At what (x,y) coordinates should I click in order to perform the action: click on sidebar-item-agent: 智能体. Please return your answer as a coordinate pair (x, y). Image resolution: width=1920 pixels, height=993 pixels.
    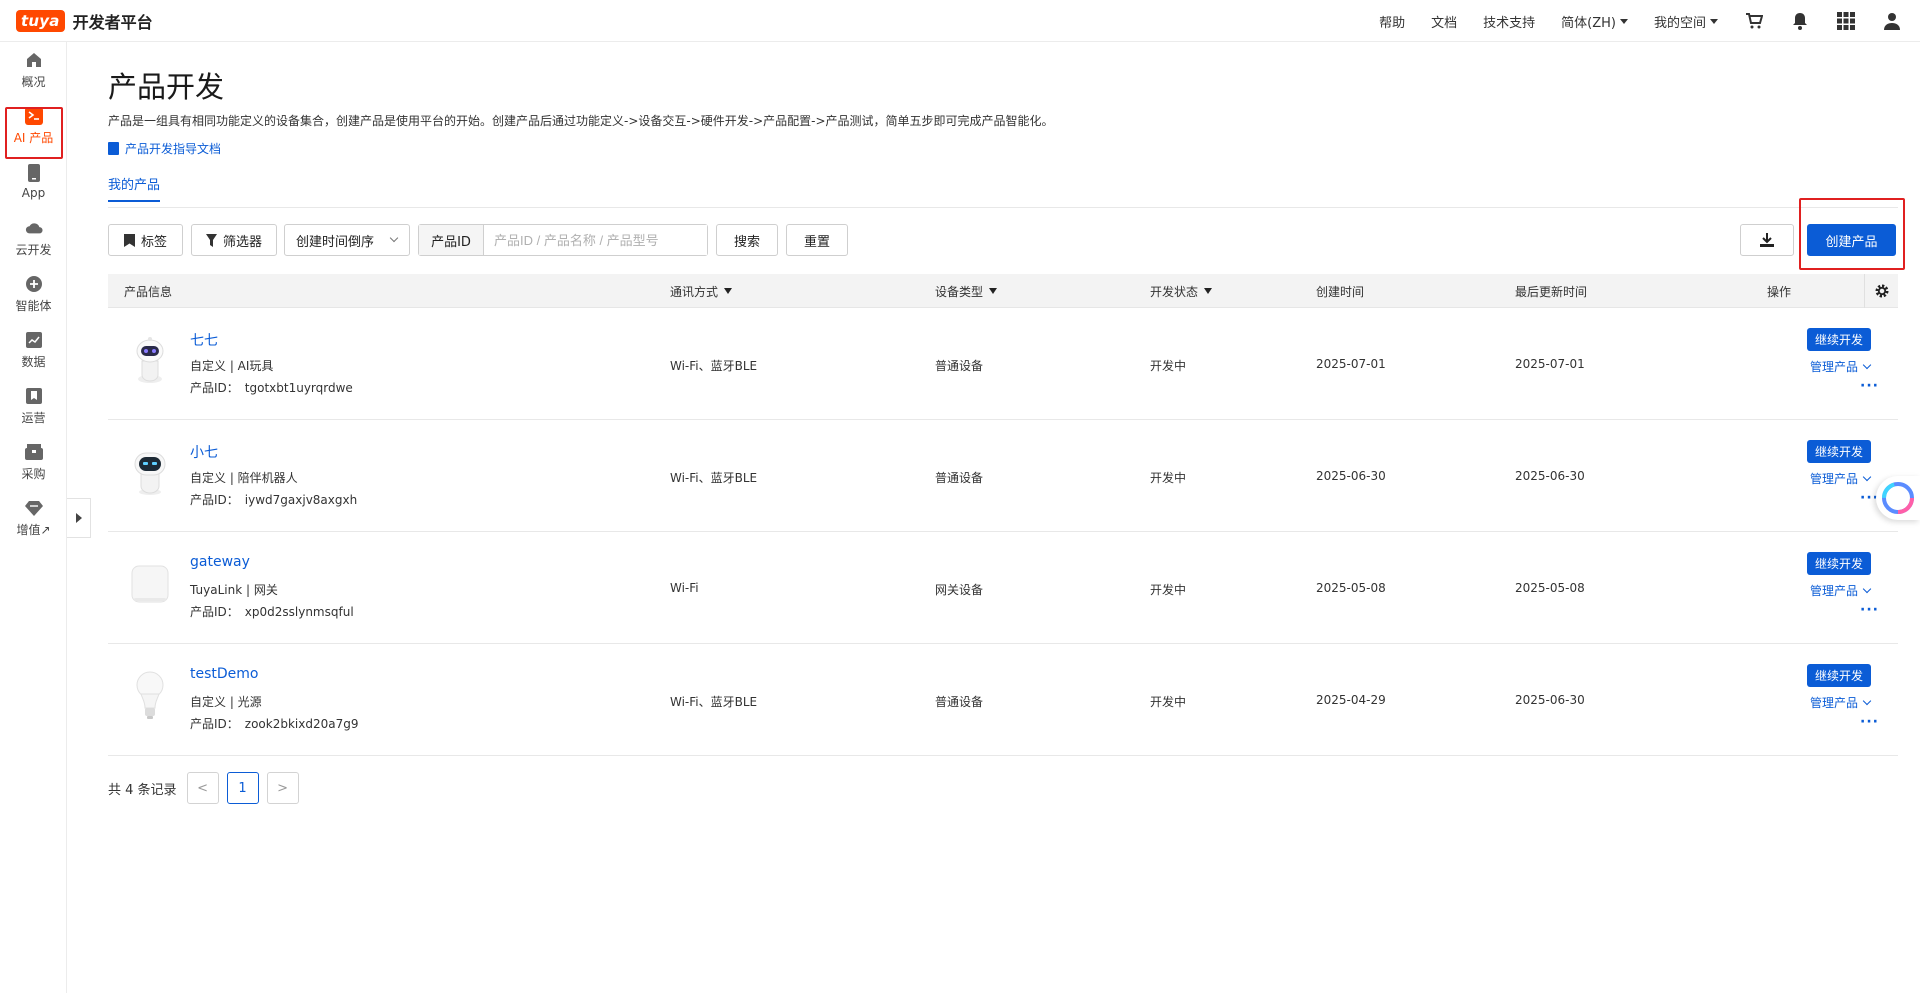
    Looking at the image, I should click on (33, 294).